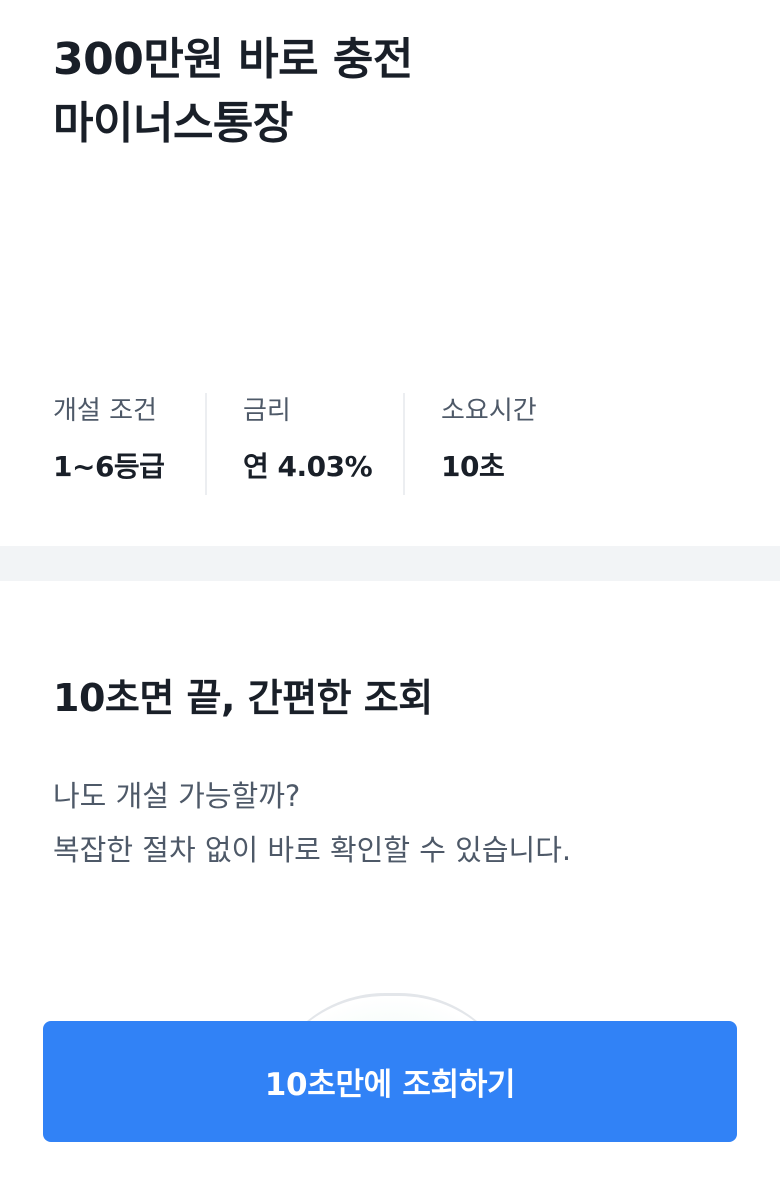 This screenshot has width=780, height=1186. What do you see at coordinates (304, 444) in the screenshot?
I see `info-item-rate: 금리 연 4.03%` at bounding box center [304, 444].